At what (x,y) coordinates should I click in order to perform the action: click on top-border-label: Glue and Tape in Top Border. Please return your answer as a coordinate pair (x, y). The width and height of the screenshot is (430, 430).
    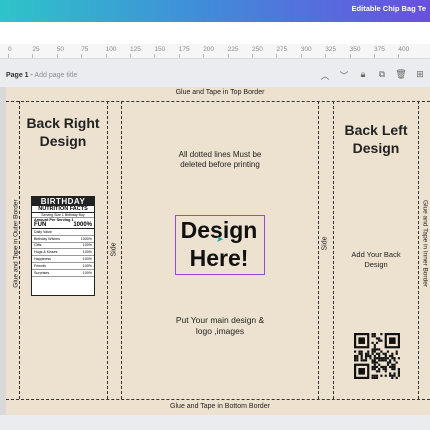
    Looking at the image, I should click on (220, 92).